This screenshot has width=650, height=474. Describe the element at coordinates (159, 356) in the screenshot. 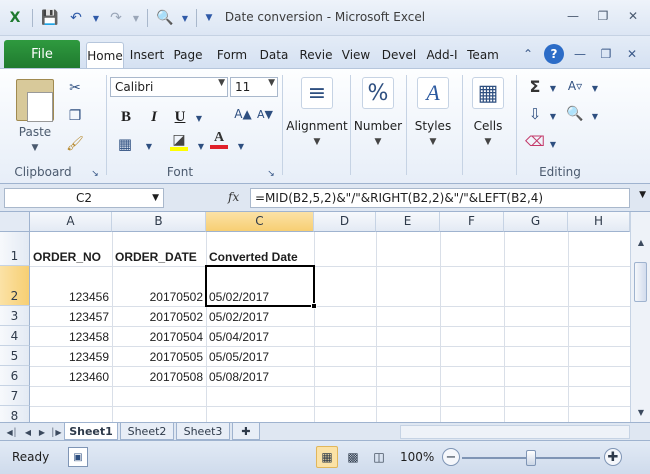

I see `cell-b5: 20170505` at that location.